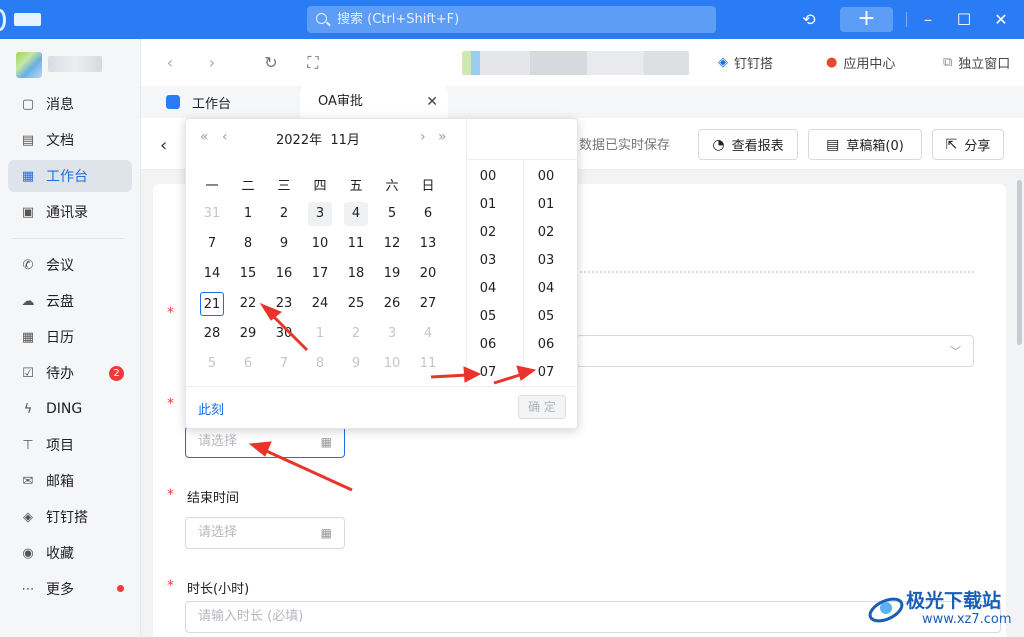 The width and height of the screenshot is (1024, 637). I want to click on watermark-logo-icon, so click(886, 610).